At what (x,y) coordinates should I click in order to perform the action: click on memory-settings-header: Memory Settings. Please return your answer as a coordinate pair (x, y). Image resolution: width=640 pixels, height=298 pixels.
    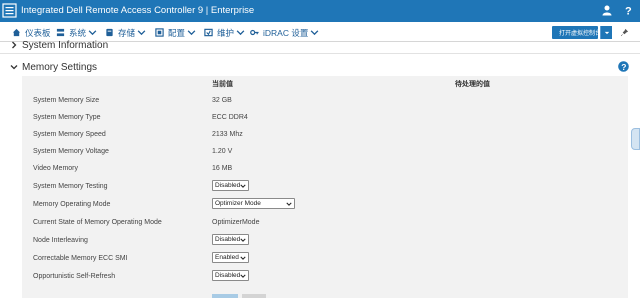
    Looking at the image, I should click on (53, 67).